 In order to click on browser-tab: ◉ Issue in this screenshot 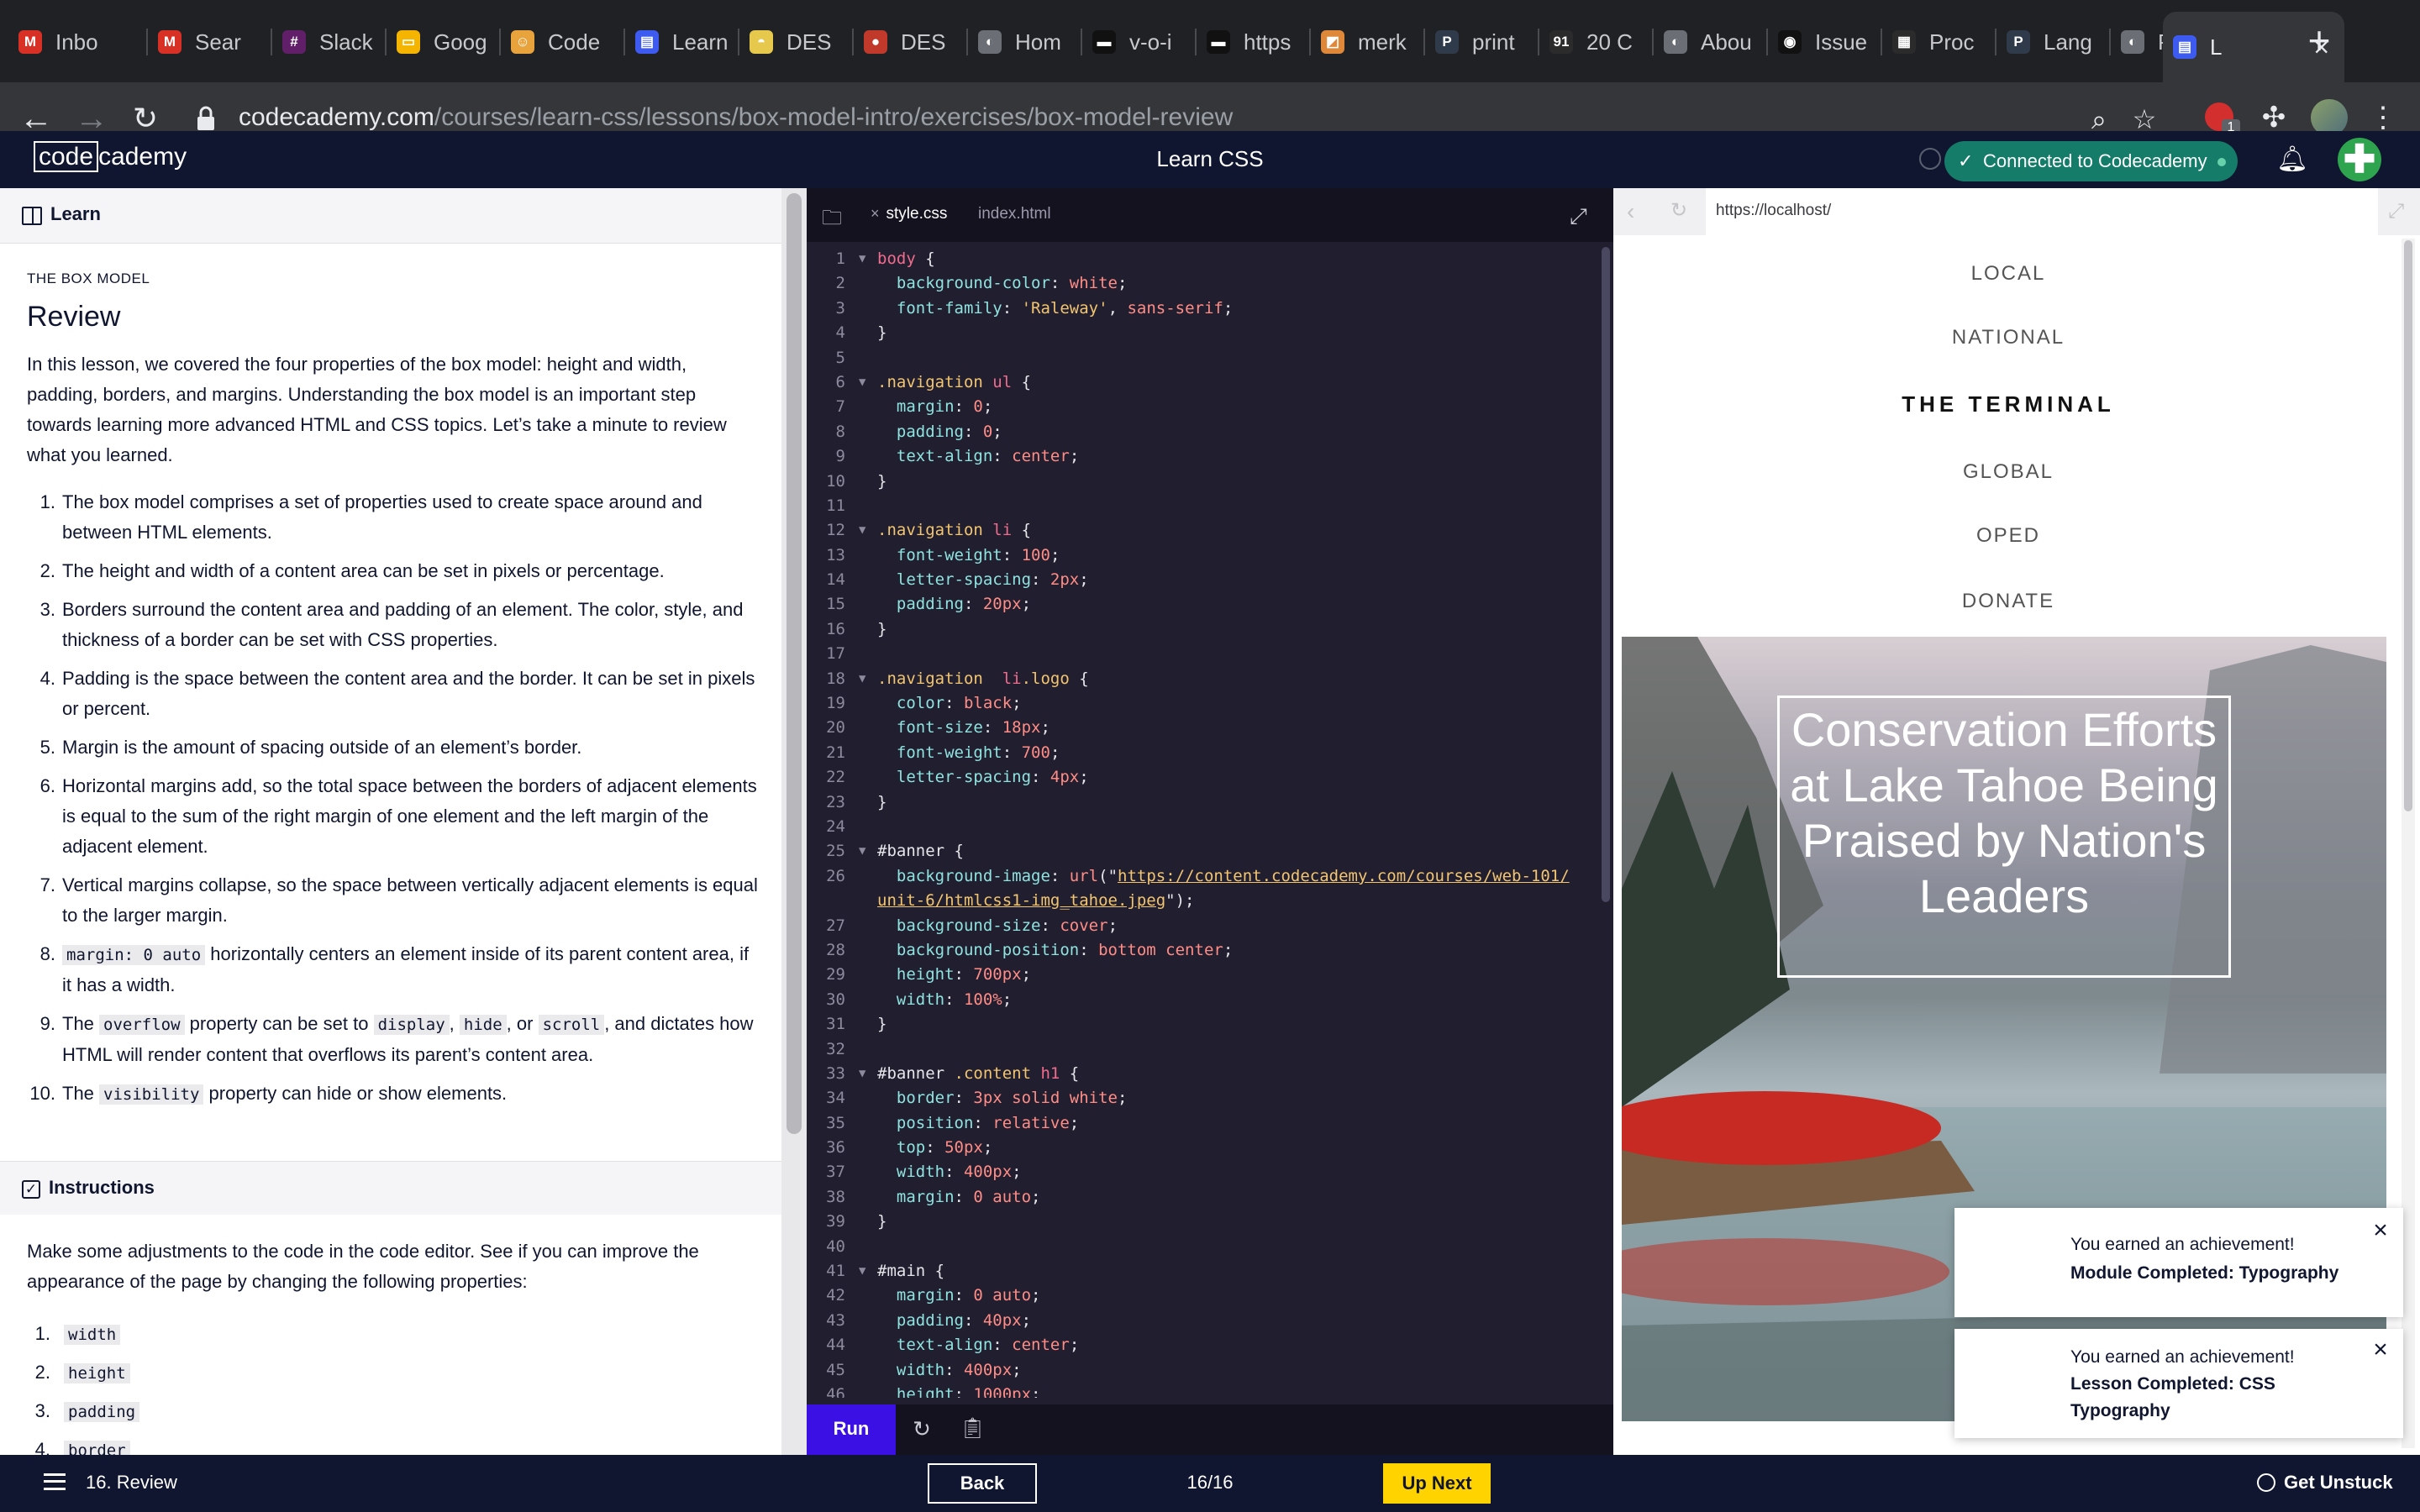, I will do `click(1825, 42)`.